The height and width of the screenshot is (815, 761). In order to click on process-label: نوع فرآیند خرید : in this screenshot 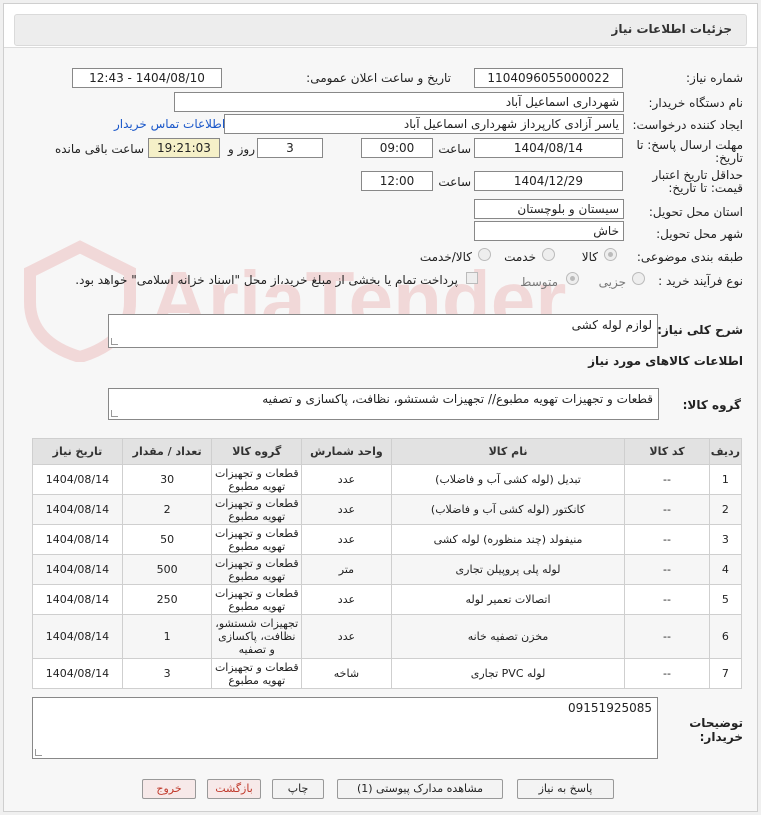, I will do `click(700, 281)`.